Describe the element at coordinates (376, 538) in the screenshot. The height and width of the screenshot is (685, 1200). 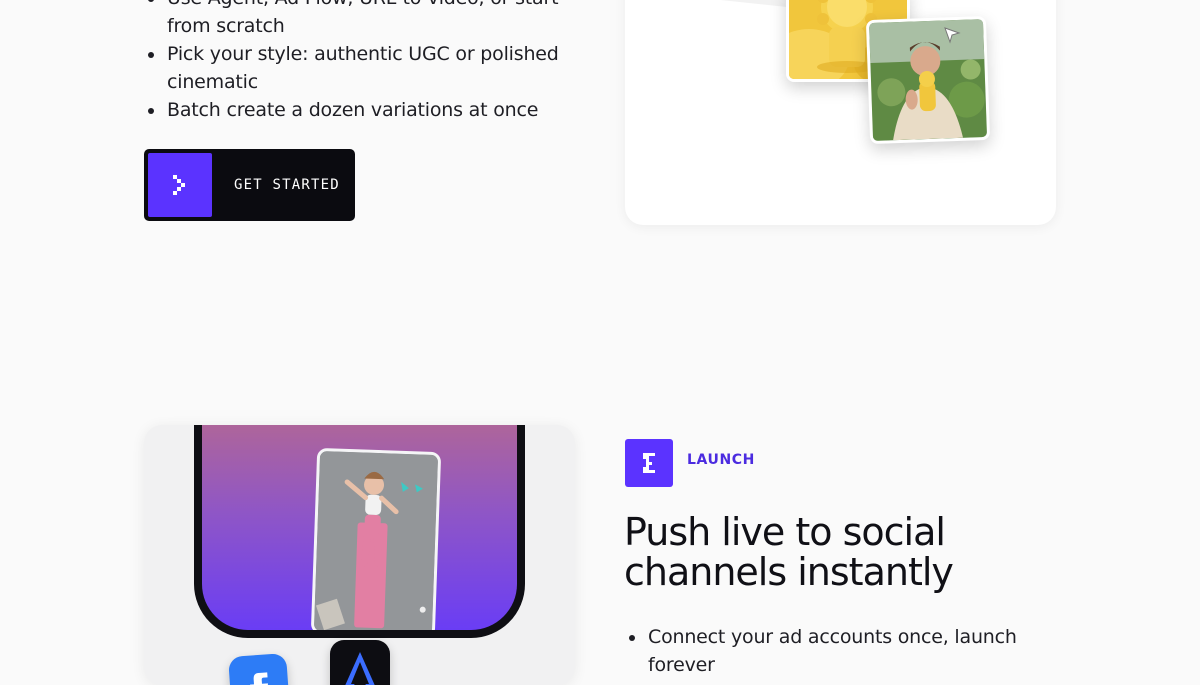
I see `yoga-workout-video` at that location.